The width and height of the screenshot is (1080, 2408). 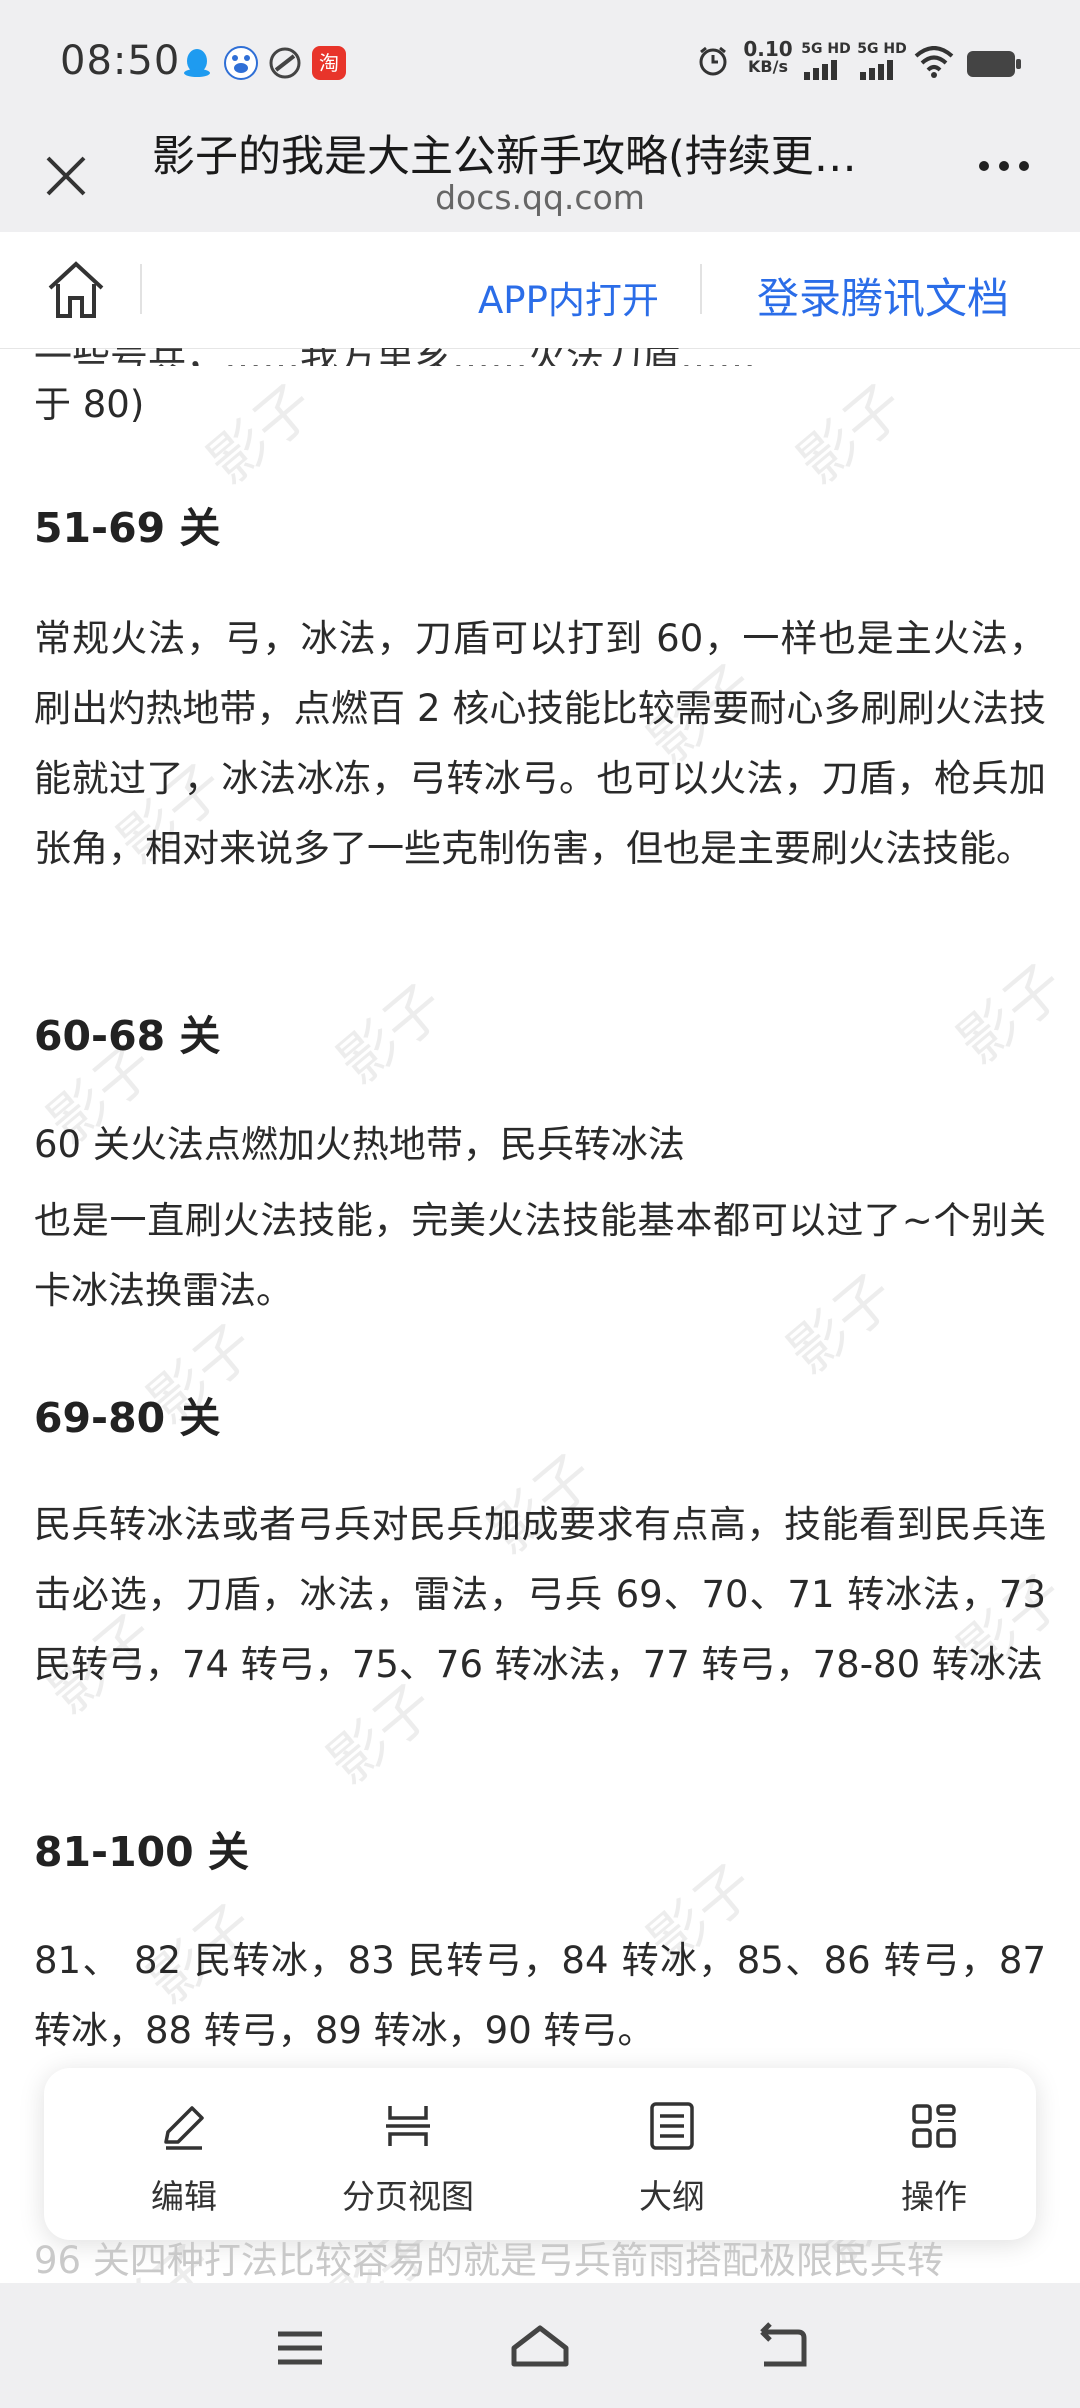 I want to click on outline-button: 大纲, so click(x=672, y=2163).